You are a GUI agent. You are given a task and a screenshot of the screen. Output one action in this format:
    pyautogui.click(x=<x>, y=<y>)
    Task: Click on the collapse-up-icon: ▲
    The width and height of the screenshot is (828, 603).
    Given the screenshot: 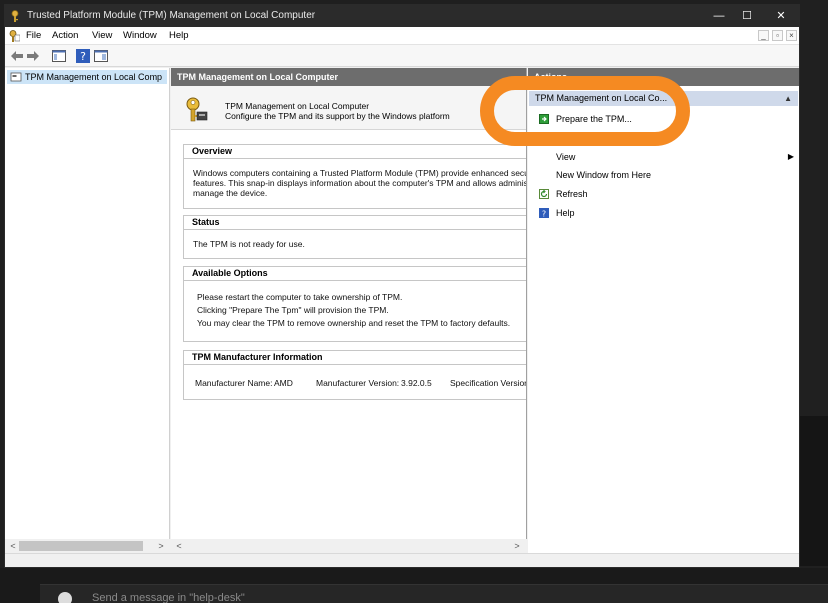 What is the action you would take?
    pyautogui.click(x=788, y=98)
    